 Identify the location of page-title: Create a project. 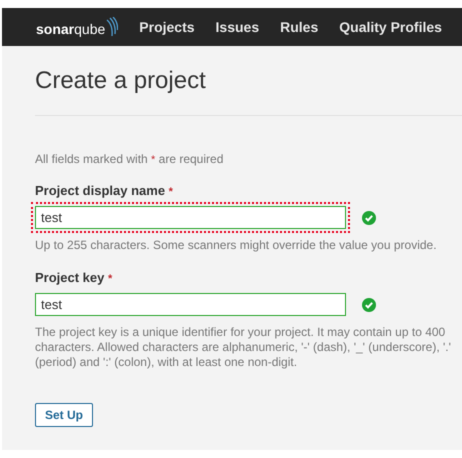
(121, 81).